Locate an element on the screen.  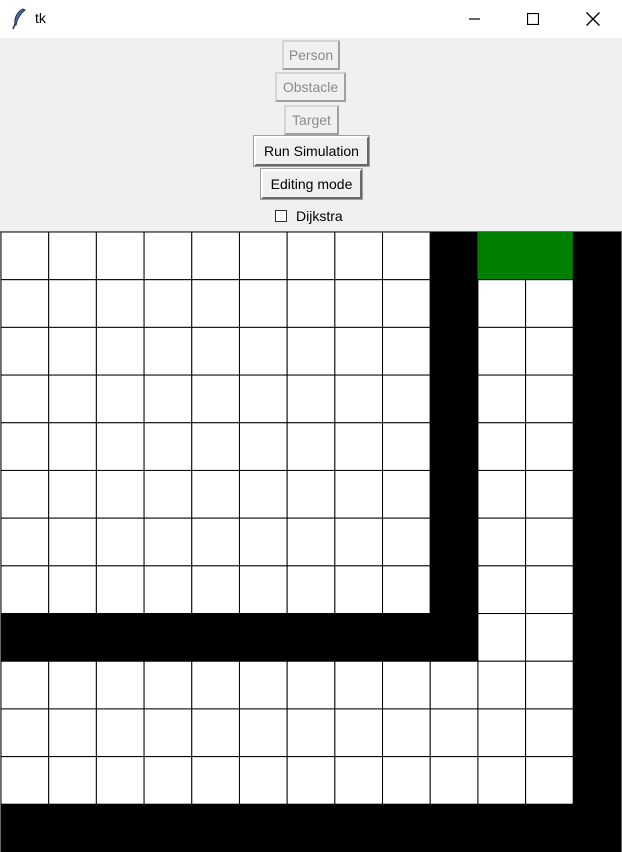
minimize-button is located at coordinates (475, 19).